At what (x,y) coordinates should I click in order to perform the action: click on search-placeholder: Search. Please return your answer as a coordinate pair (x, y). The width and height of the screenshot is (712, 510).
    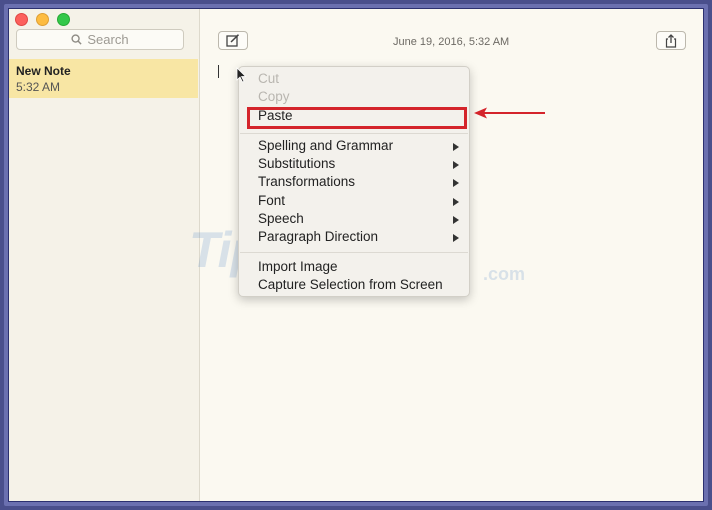
    Looking at the image, I should click on (108, 39).